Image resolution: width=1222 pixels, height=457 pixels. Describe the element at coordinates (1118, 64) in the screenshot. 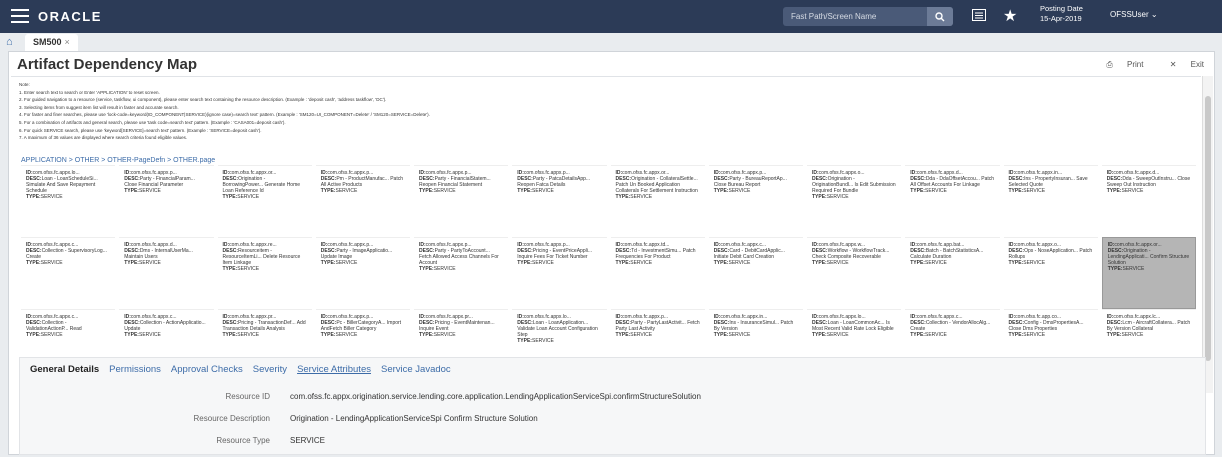

I see `print-button: ⎙ Print` at that location.